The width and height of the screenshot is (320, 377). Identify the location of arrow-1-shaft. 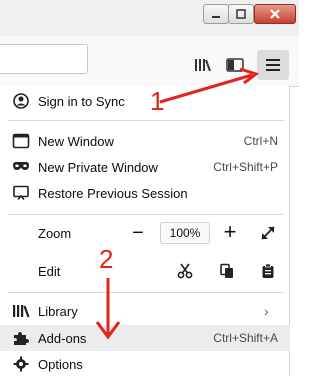
(206, 88).